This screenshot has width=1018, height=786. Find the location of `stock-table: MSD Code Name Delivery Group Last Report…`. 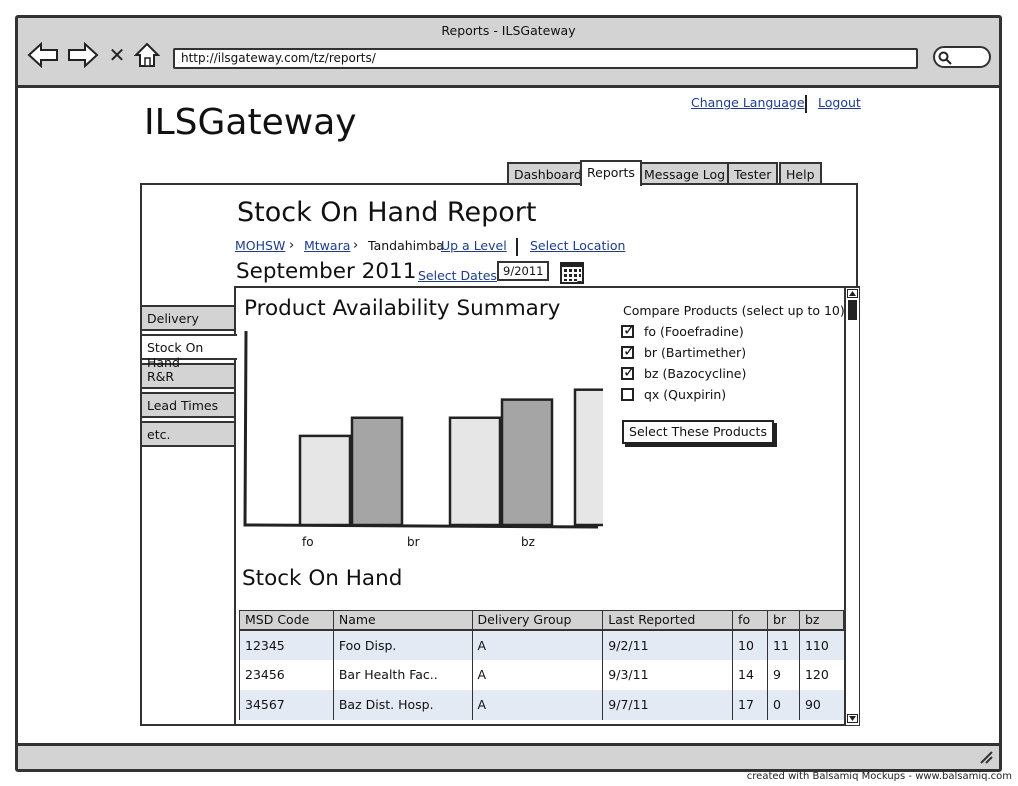

stock-table: MSD Code Name Delivery Group Last Report… is located at coordinates (542, 665).